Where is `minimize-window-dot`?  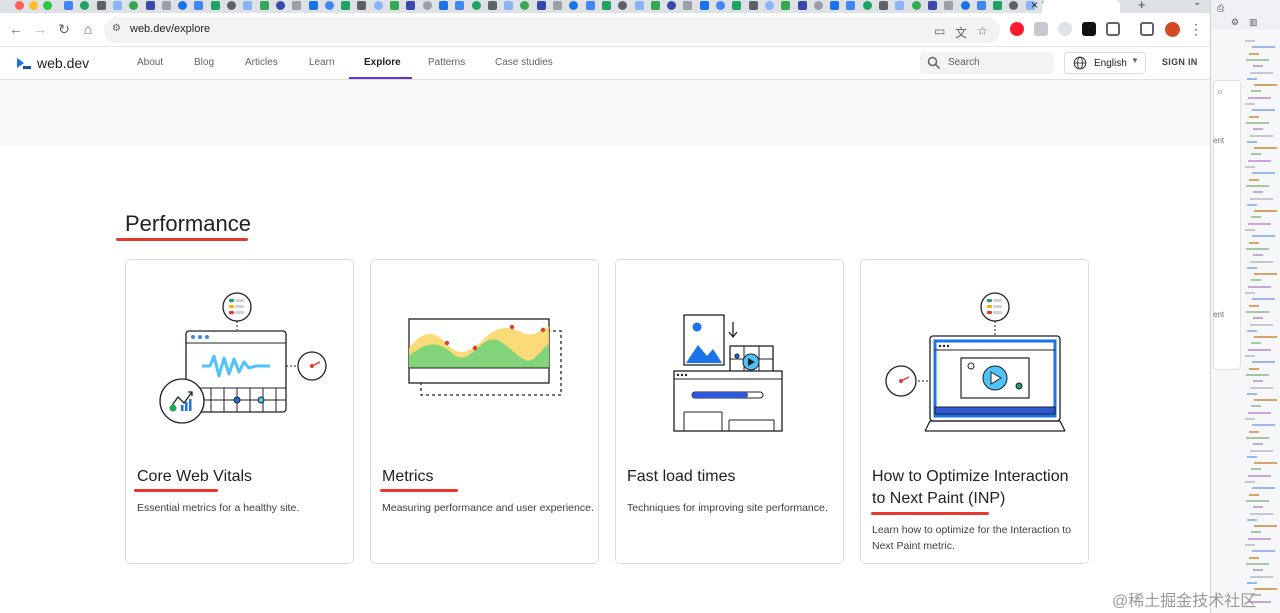 minimize-window-dot is located at coordinates (33, 5).